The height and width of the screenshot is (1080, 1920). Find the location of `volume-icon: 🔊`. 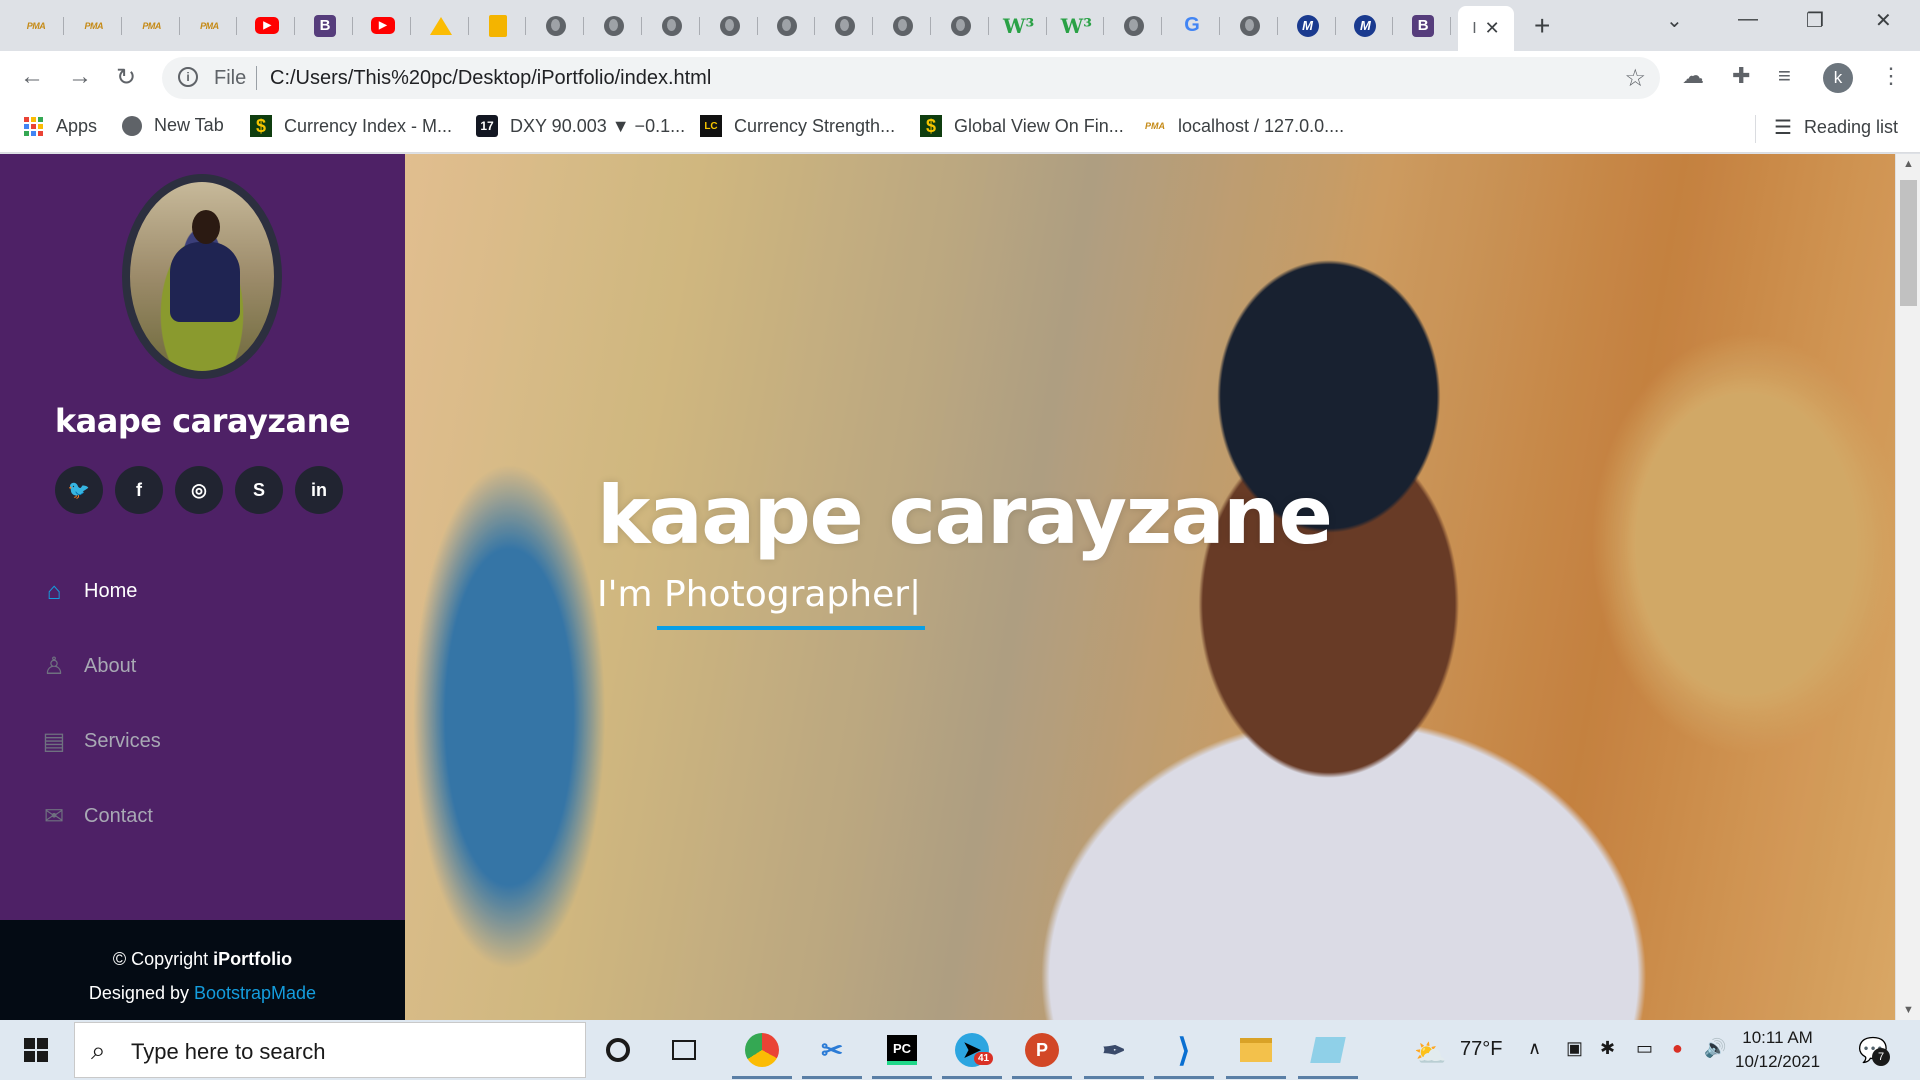

volume-icon: 🔊 is located at coordinates (1715, 1048).